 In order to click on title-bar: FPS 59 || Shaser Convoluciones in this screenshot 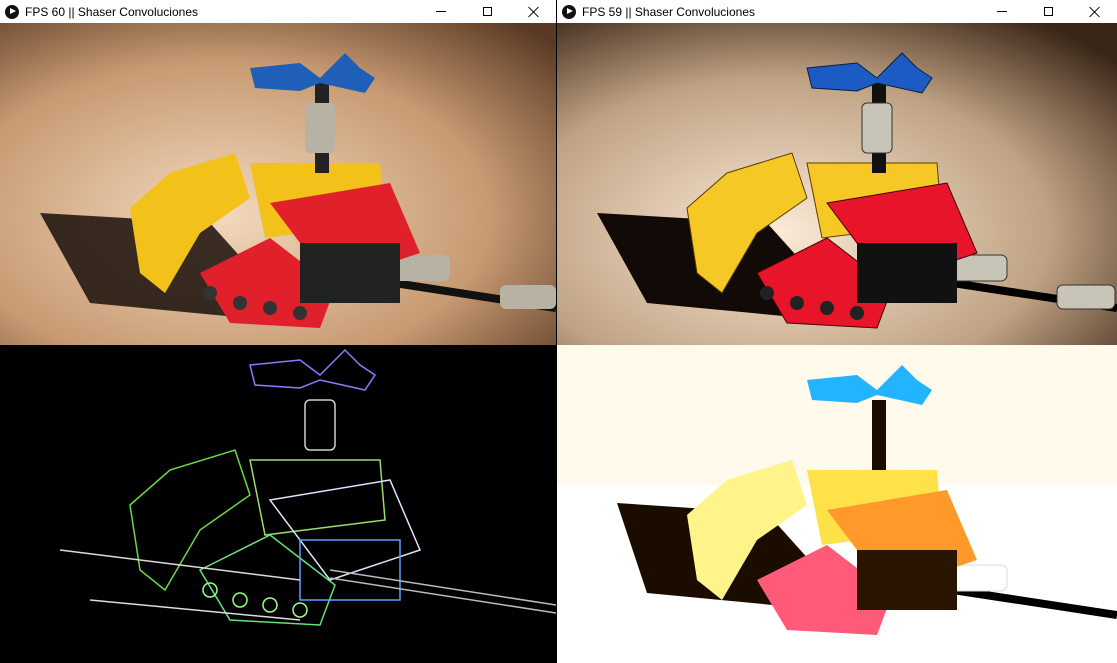, I will do `click(837, 11)`.